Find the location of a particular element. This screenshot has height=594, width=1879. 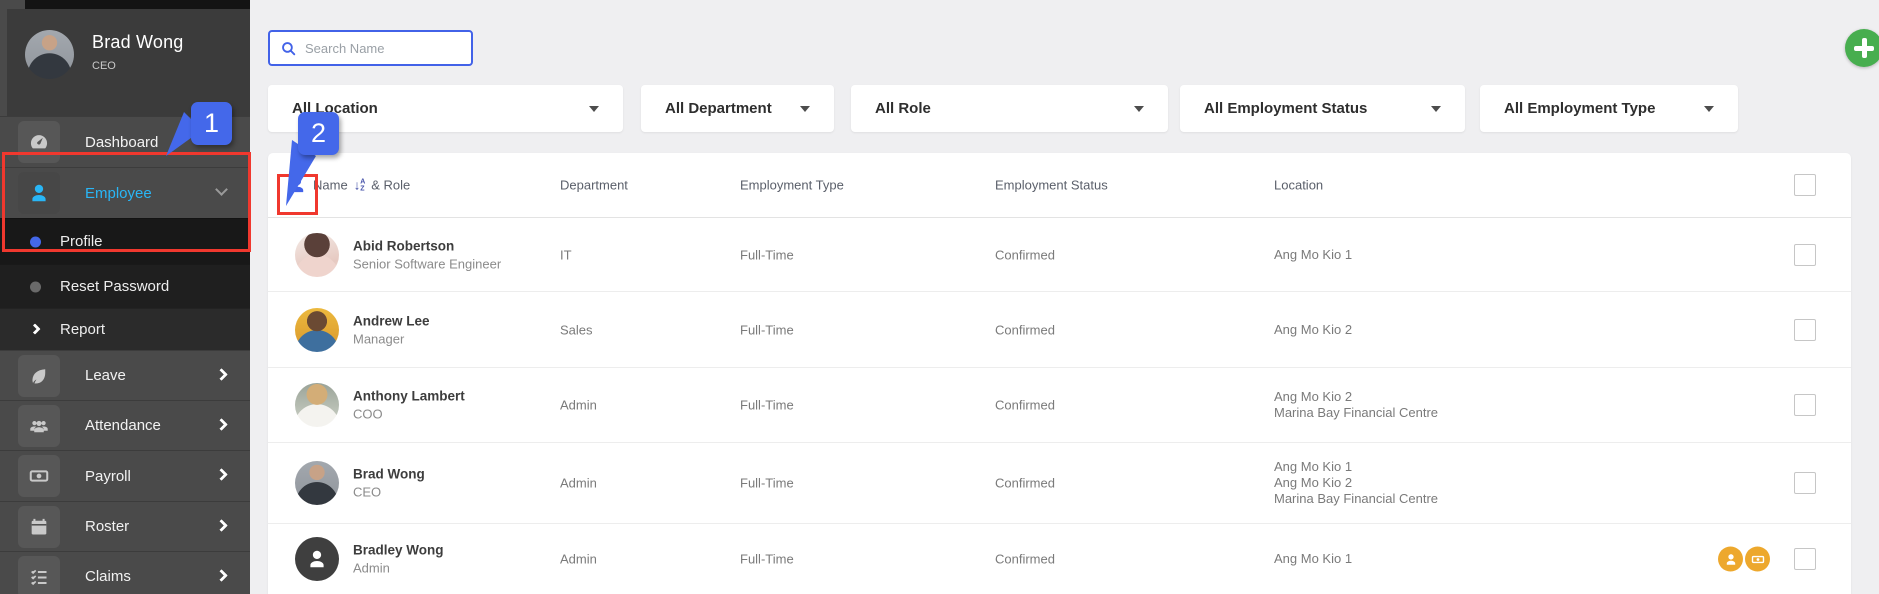

sort-alphabetical-icon: ↓ AZ is located at coordinates (360, 185).